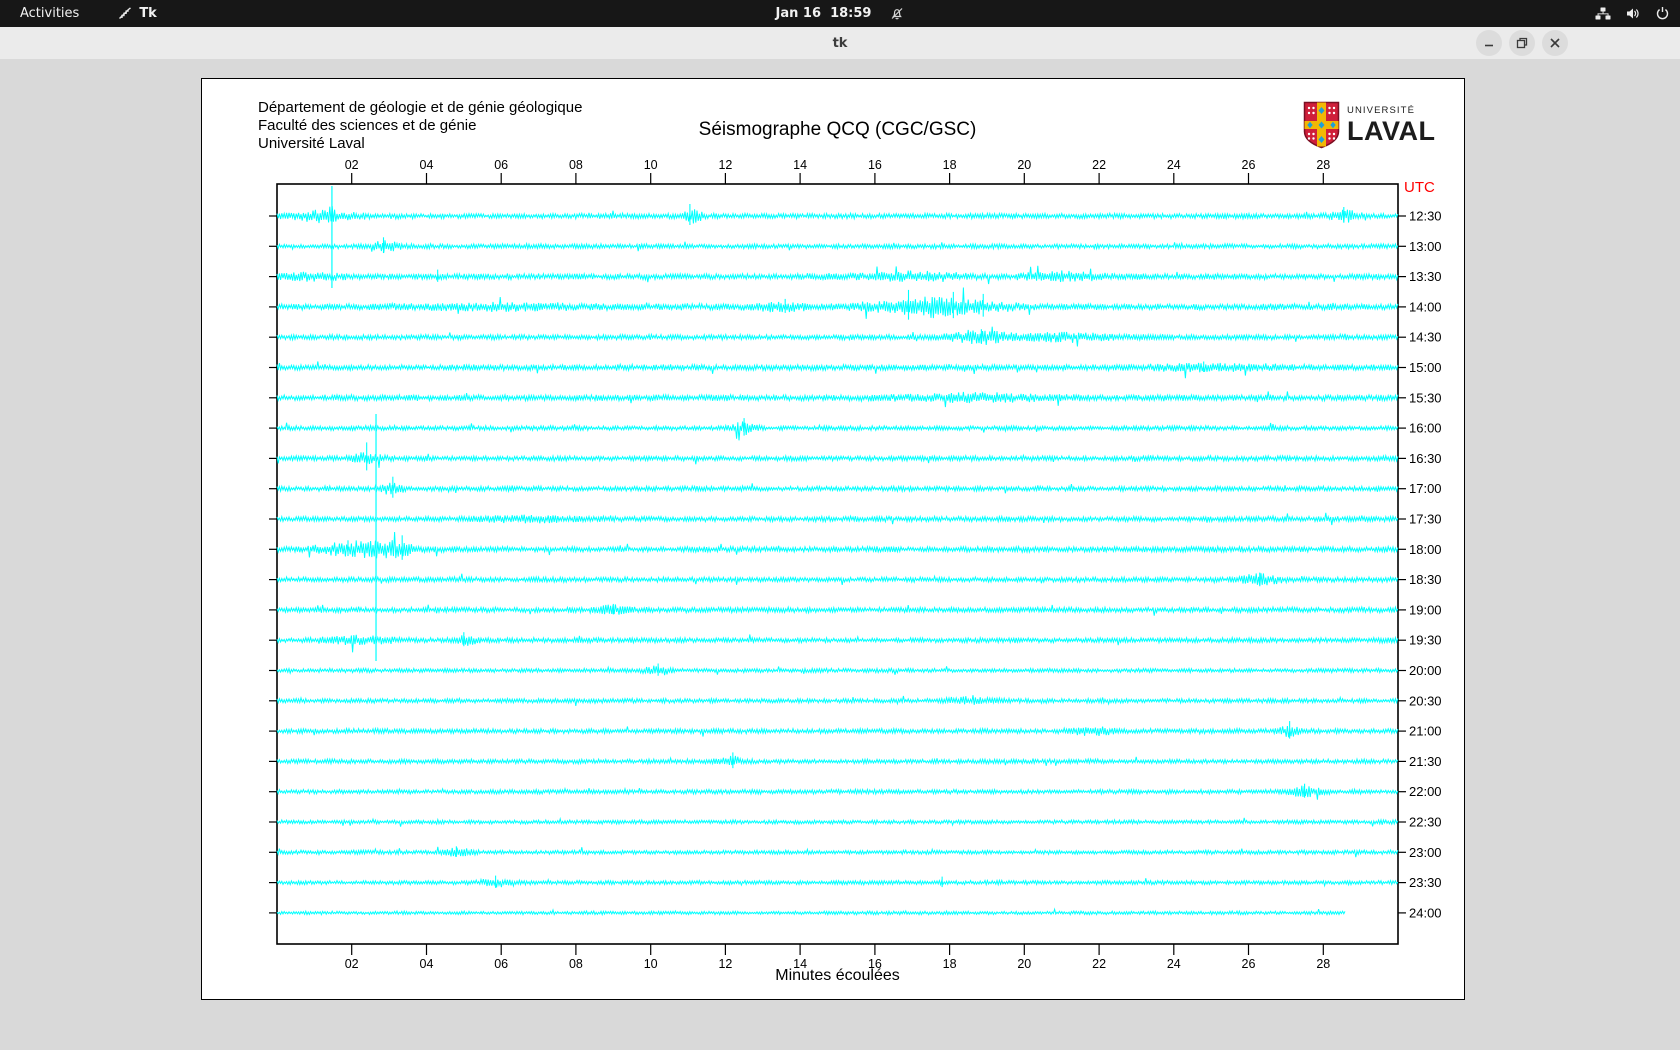 The width and height of the screenshot is (1680, 1050). I want to click on trace-time-label: 13:00, so click(1425, 246).